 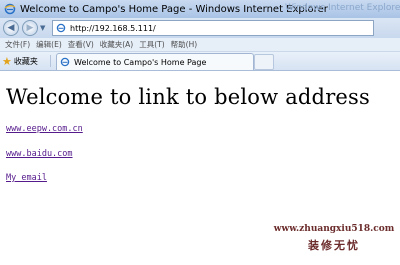 What do you see at coordinates (334, 229) in the screenshot?
I see `watermark-url: www.zhuangxiu518.com` at bounding box center [334, 229].